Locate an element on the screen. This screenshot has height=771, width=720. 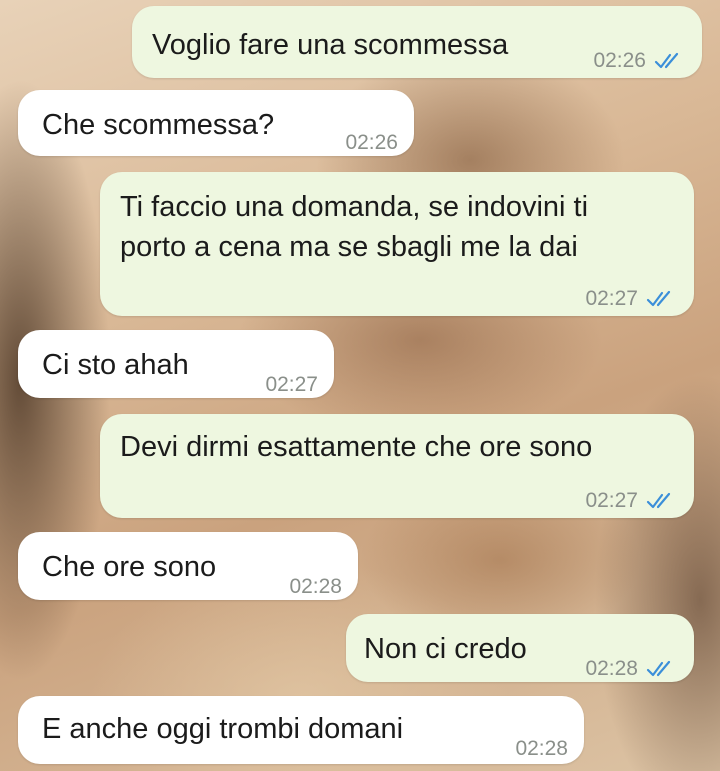
message-bubble-outgoing: Non ci credo 02:28 is located at coordinates (520, 648).